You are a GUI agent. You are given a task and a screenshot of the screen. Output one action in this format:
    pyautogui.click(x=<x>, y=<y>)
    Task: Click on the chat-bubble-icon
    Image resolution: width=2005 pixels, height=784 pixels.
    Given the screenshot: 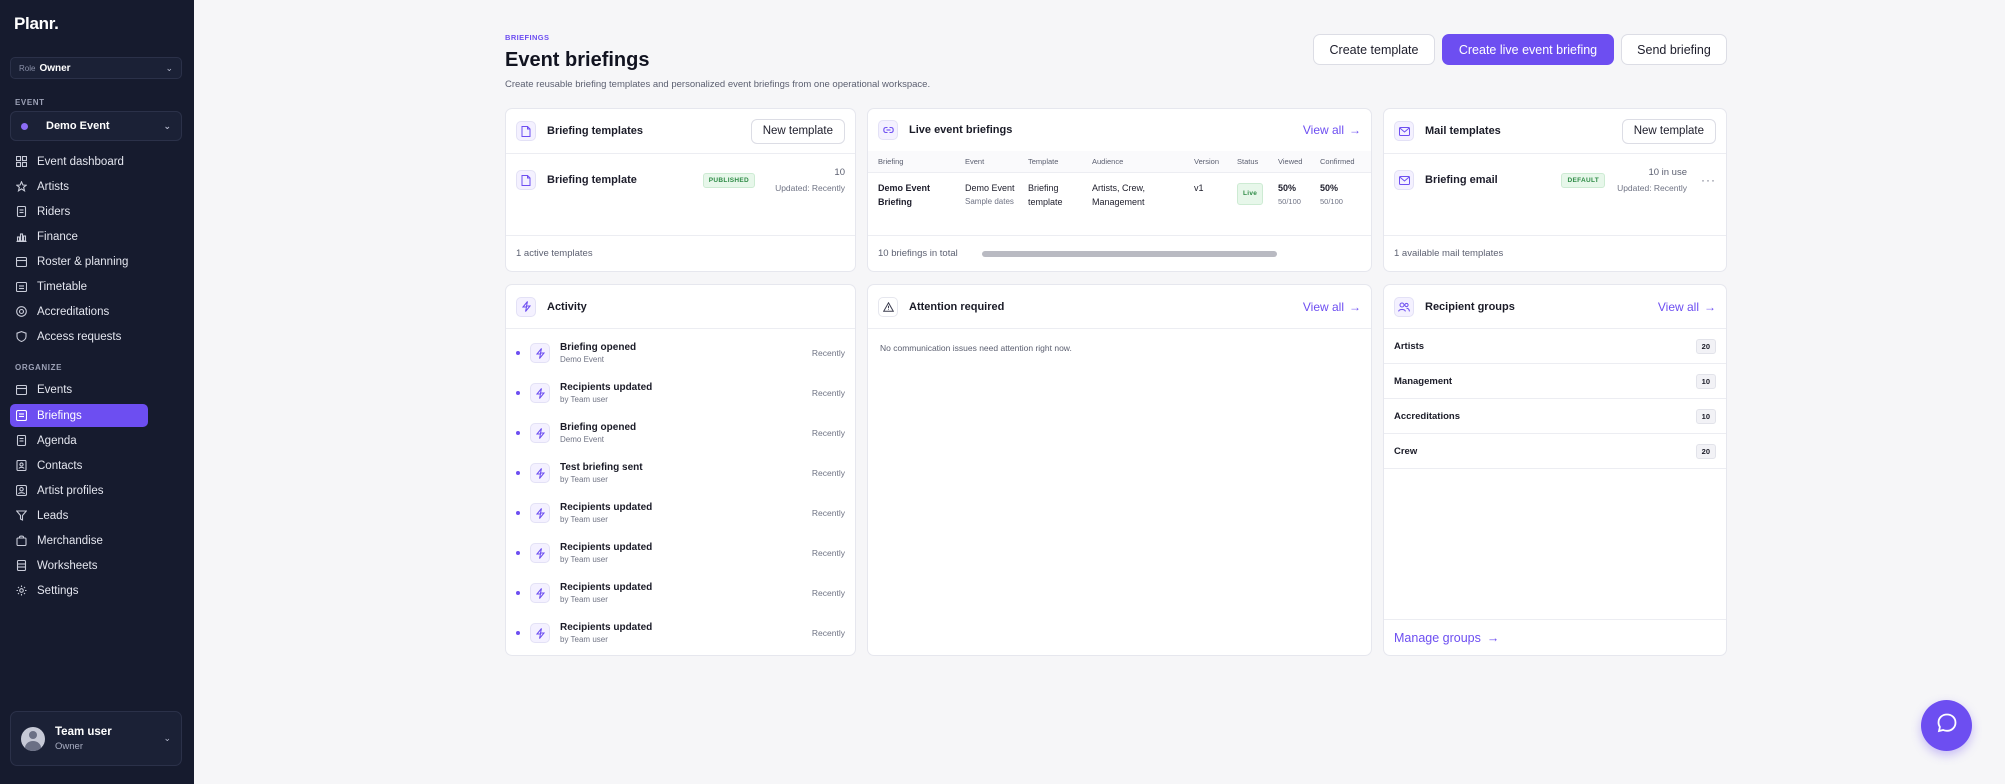 What is the action you would take?
    pyautogui.click(x=1947, y=725)
    